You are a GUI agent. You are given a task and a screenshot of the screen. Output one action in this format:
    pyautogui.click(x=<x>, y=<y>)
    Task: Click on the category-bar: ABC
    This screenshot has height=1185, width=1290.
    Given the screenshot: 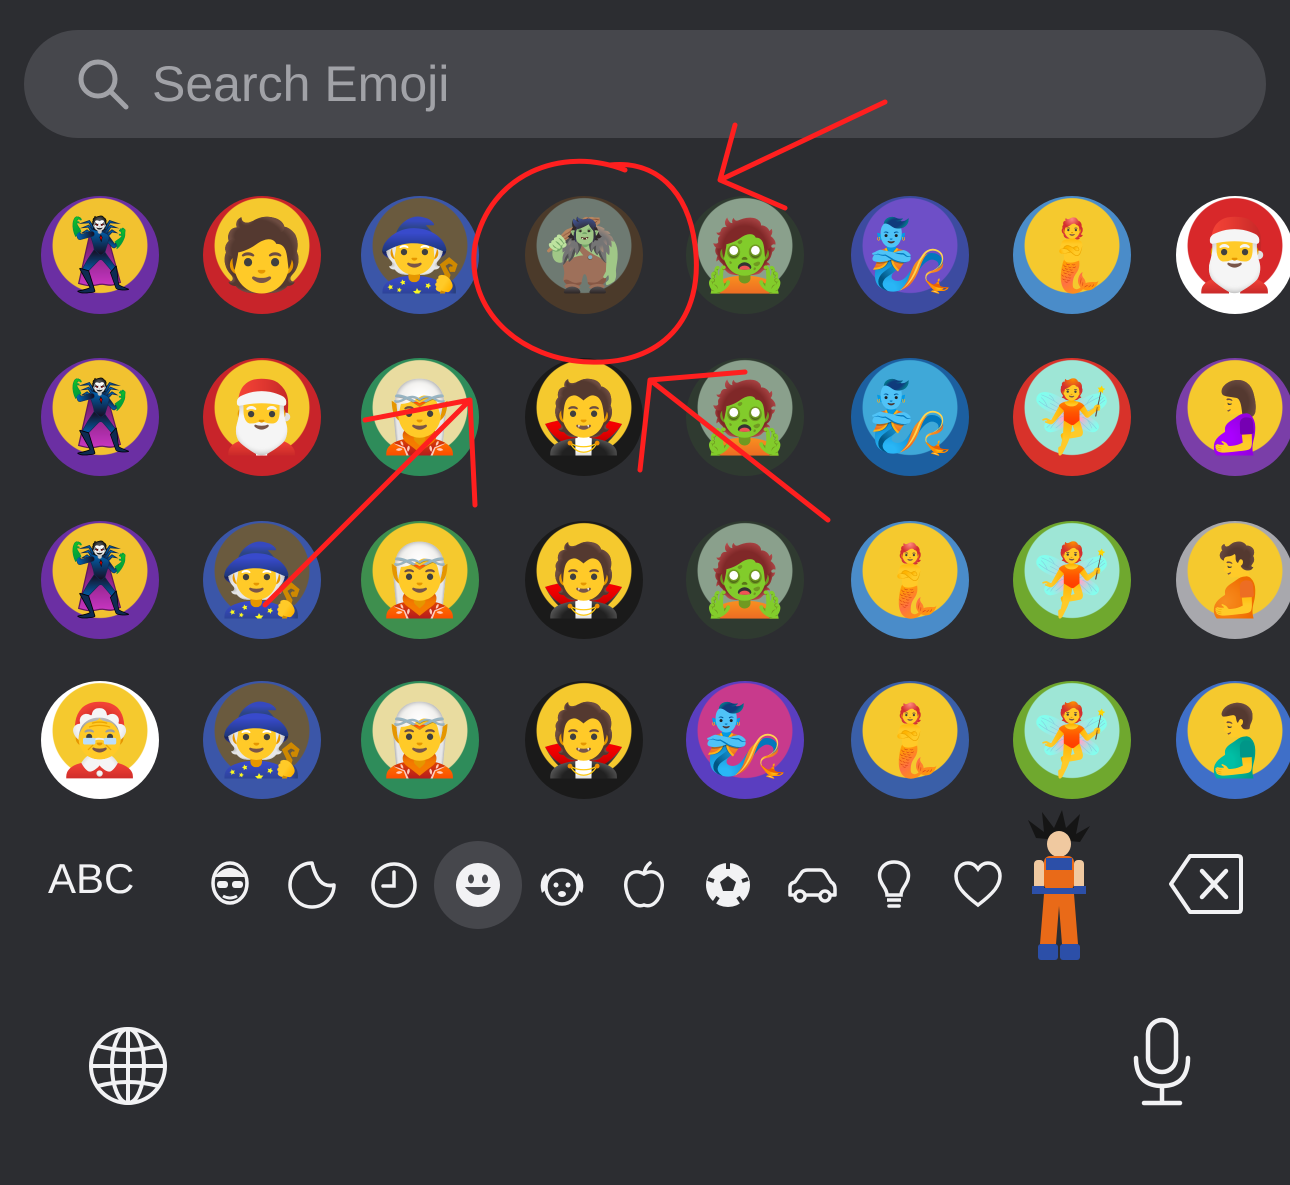 What is the action you would take?
    pyautogui.click(x=645, y=885)
    